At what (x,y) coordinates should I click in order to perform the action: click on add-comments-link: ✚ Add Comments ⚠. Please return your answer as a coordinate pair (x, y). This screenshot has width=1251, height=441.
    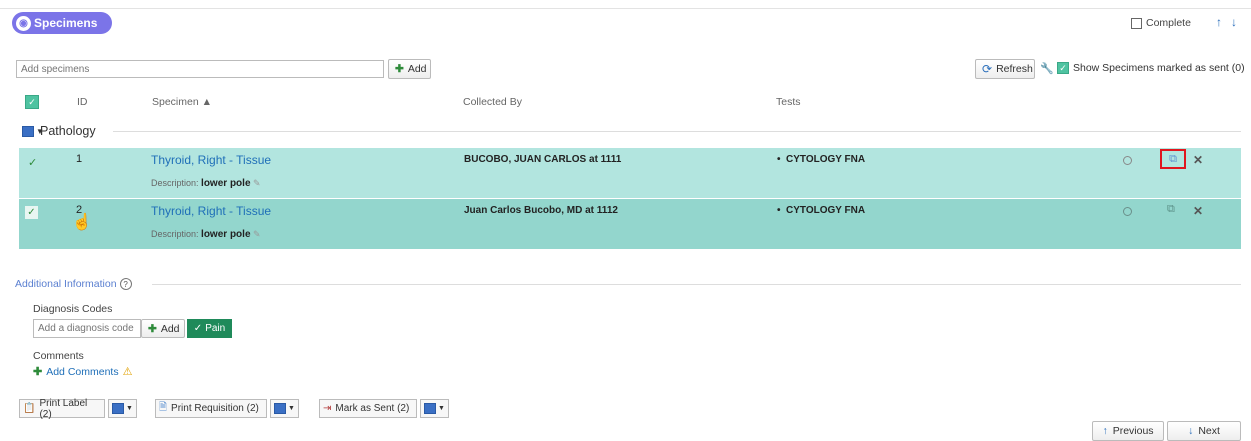
    Looking at the image, I should click on (83, 372).